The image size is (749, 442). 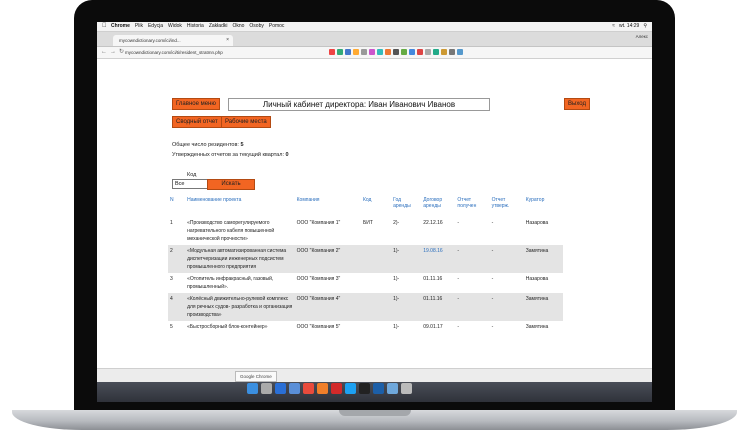 I want to click on folder-icon, so click(x=392, y=388).